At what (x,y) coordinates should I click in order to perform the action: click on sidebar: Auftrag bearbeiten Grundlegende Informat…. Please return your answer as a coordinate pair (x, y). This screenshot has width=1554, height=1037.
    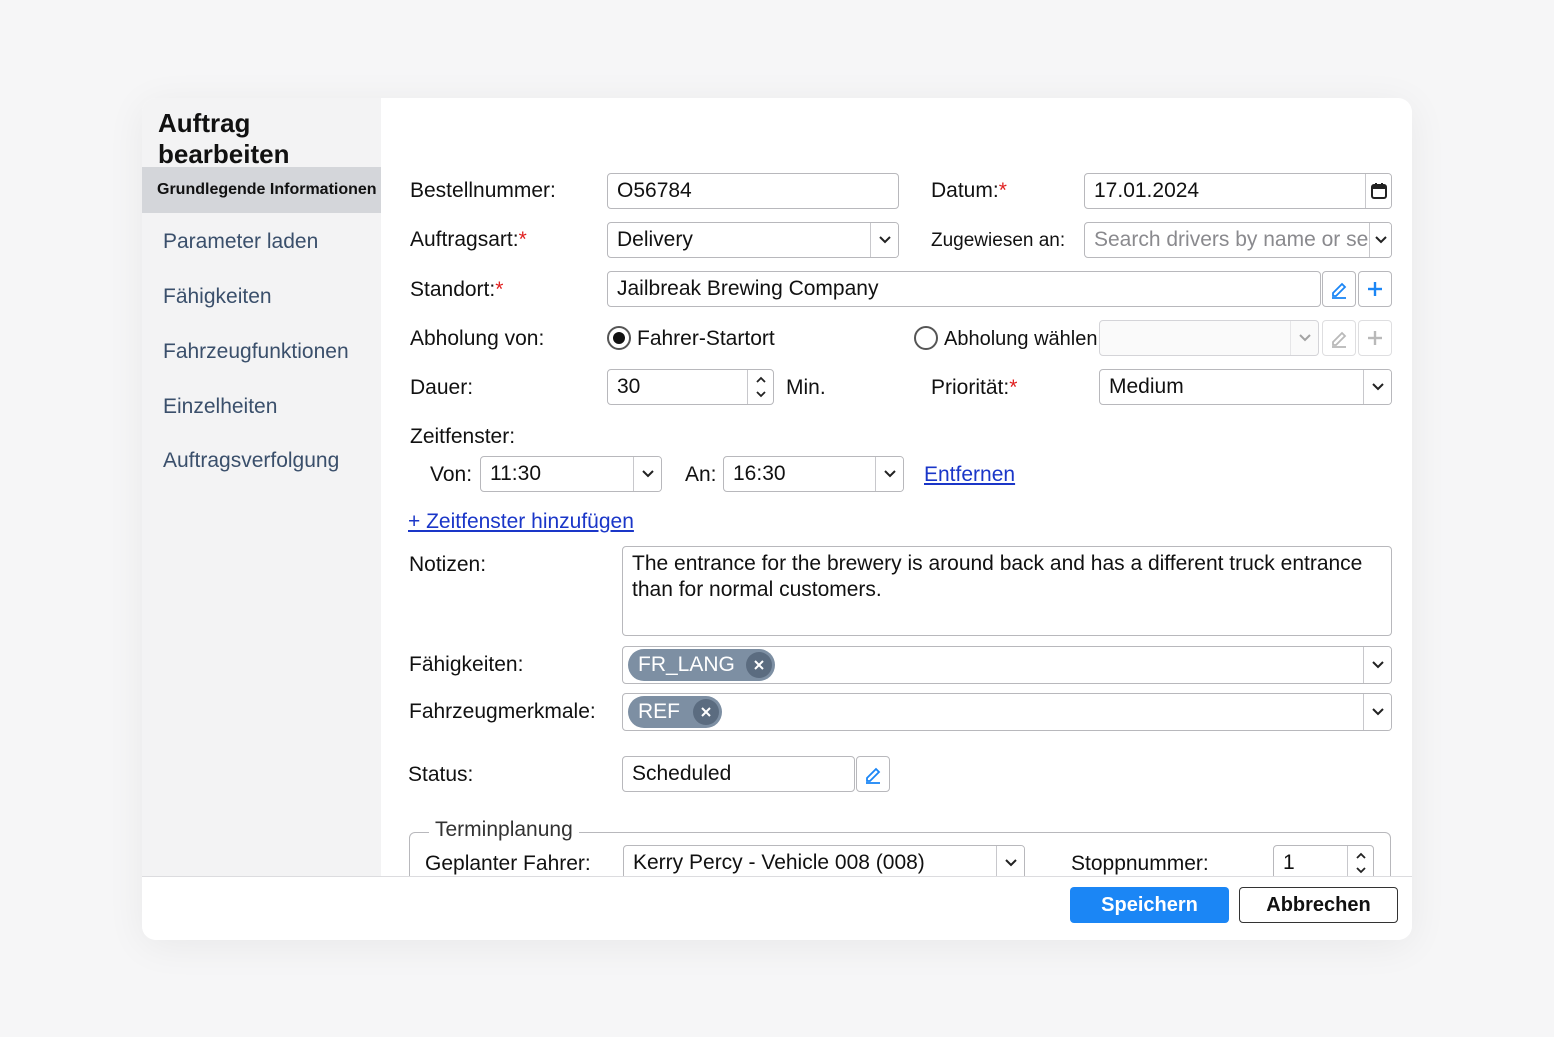
    Looking at the image, I should click on (261, 487).